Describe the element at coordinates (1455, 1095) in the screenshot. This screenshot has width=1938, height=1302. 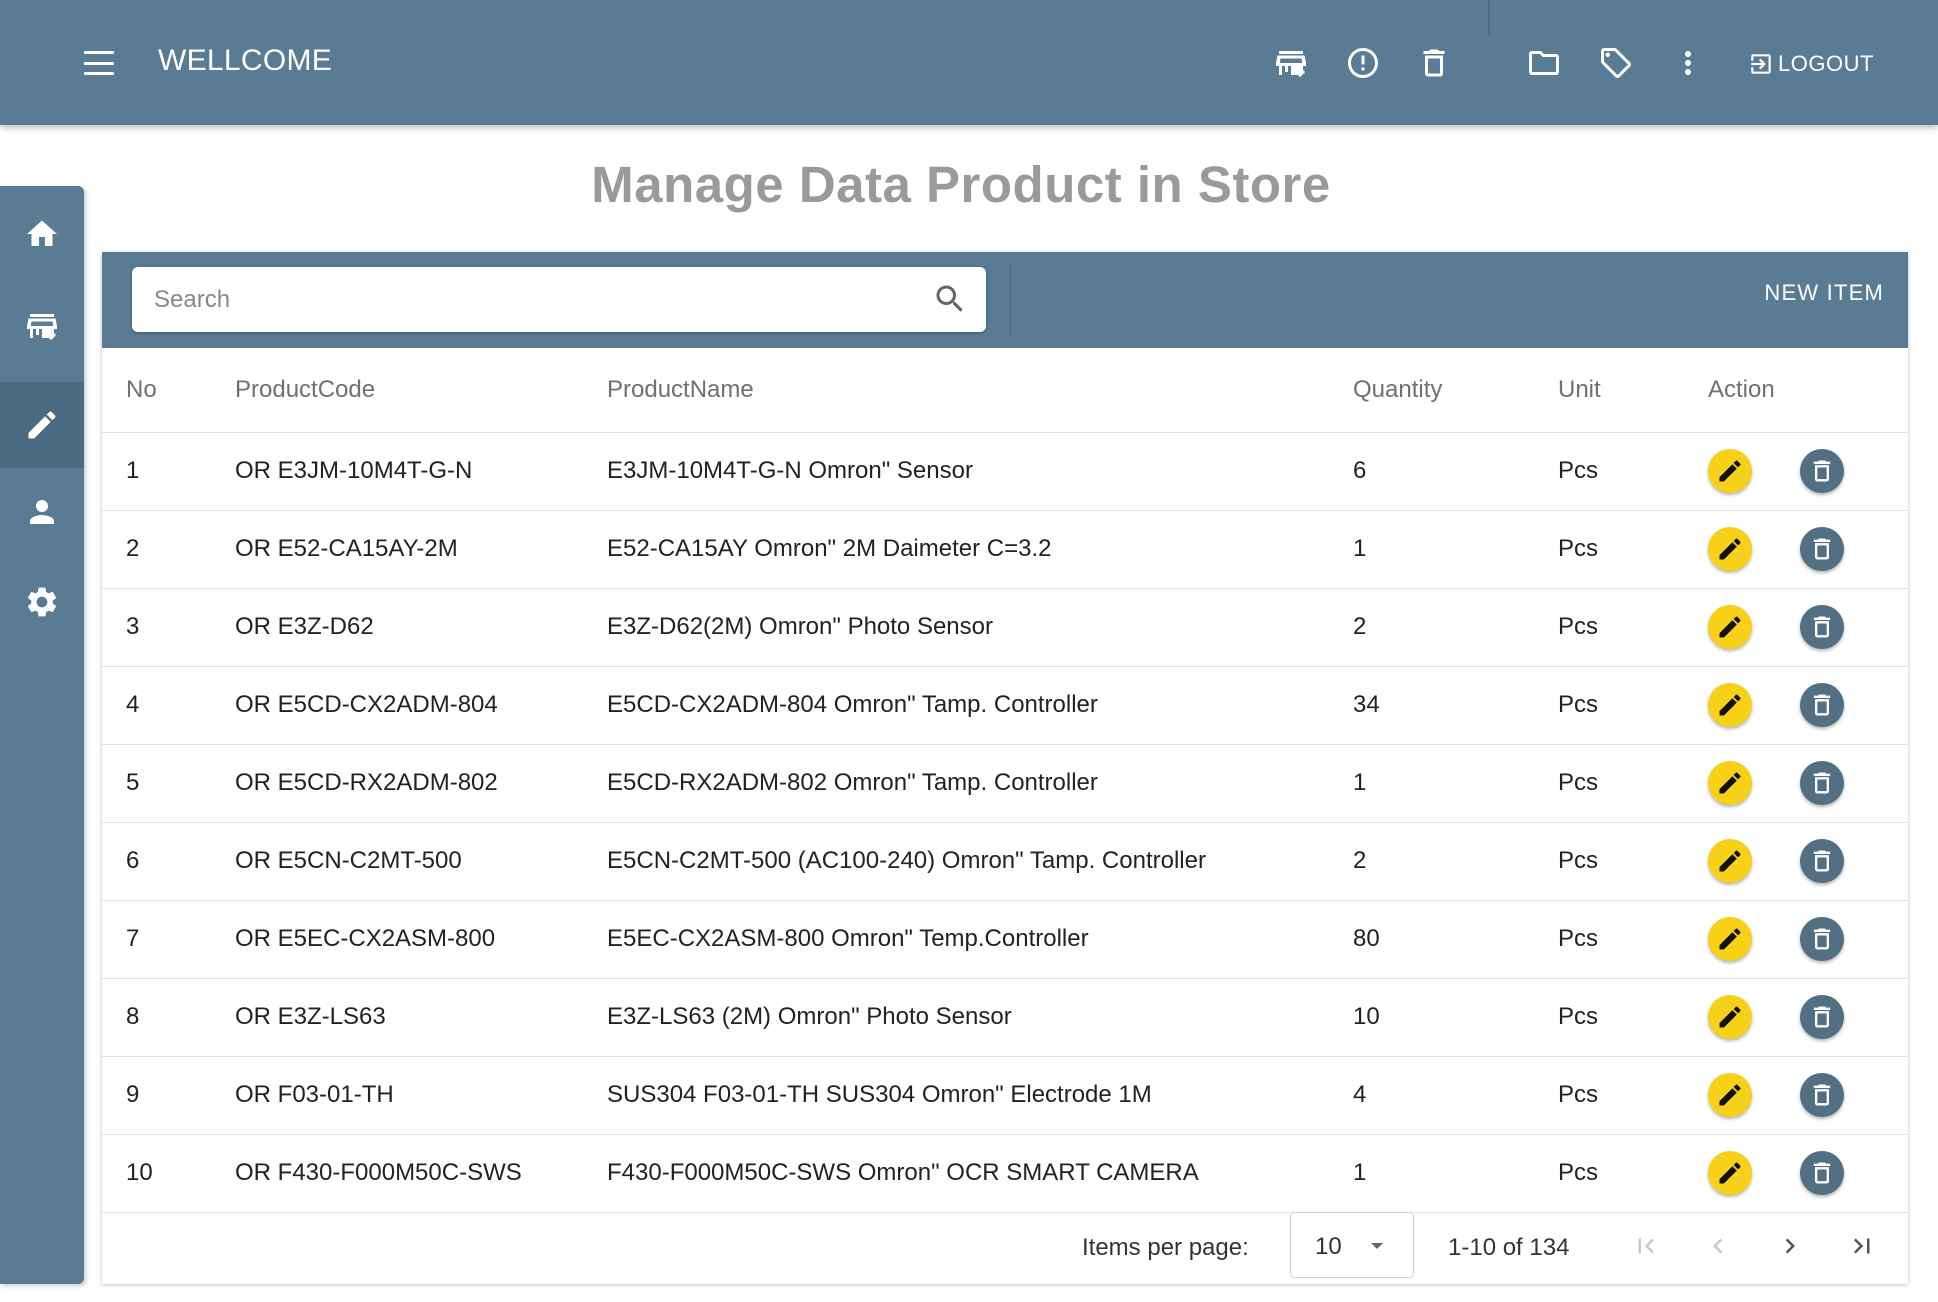
I see `cell-quantity: 4` at that location.